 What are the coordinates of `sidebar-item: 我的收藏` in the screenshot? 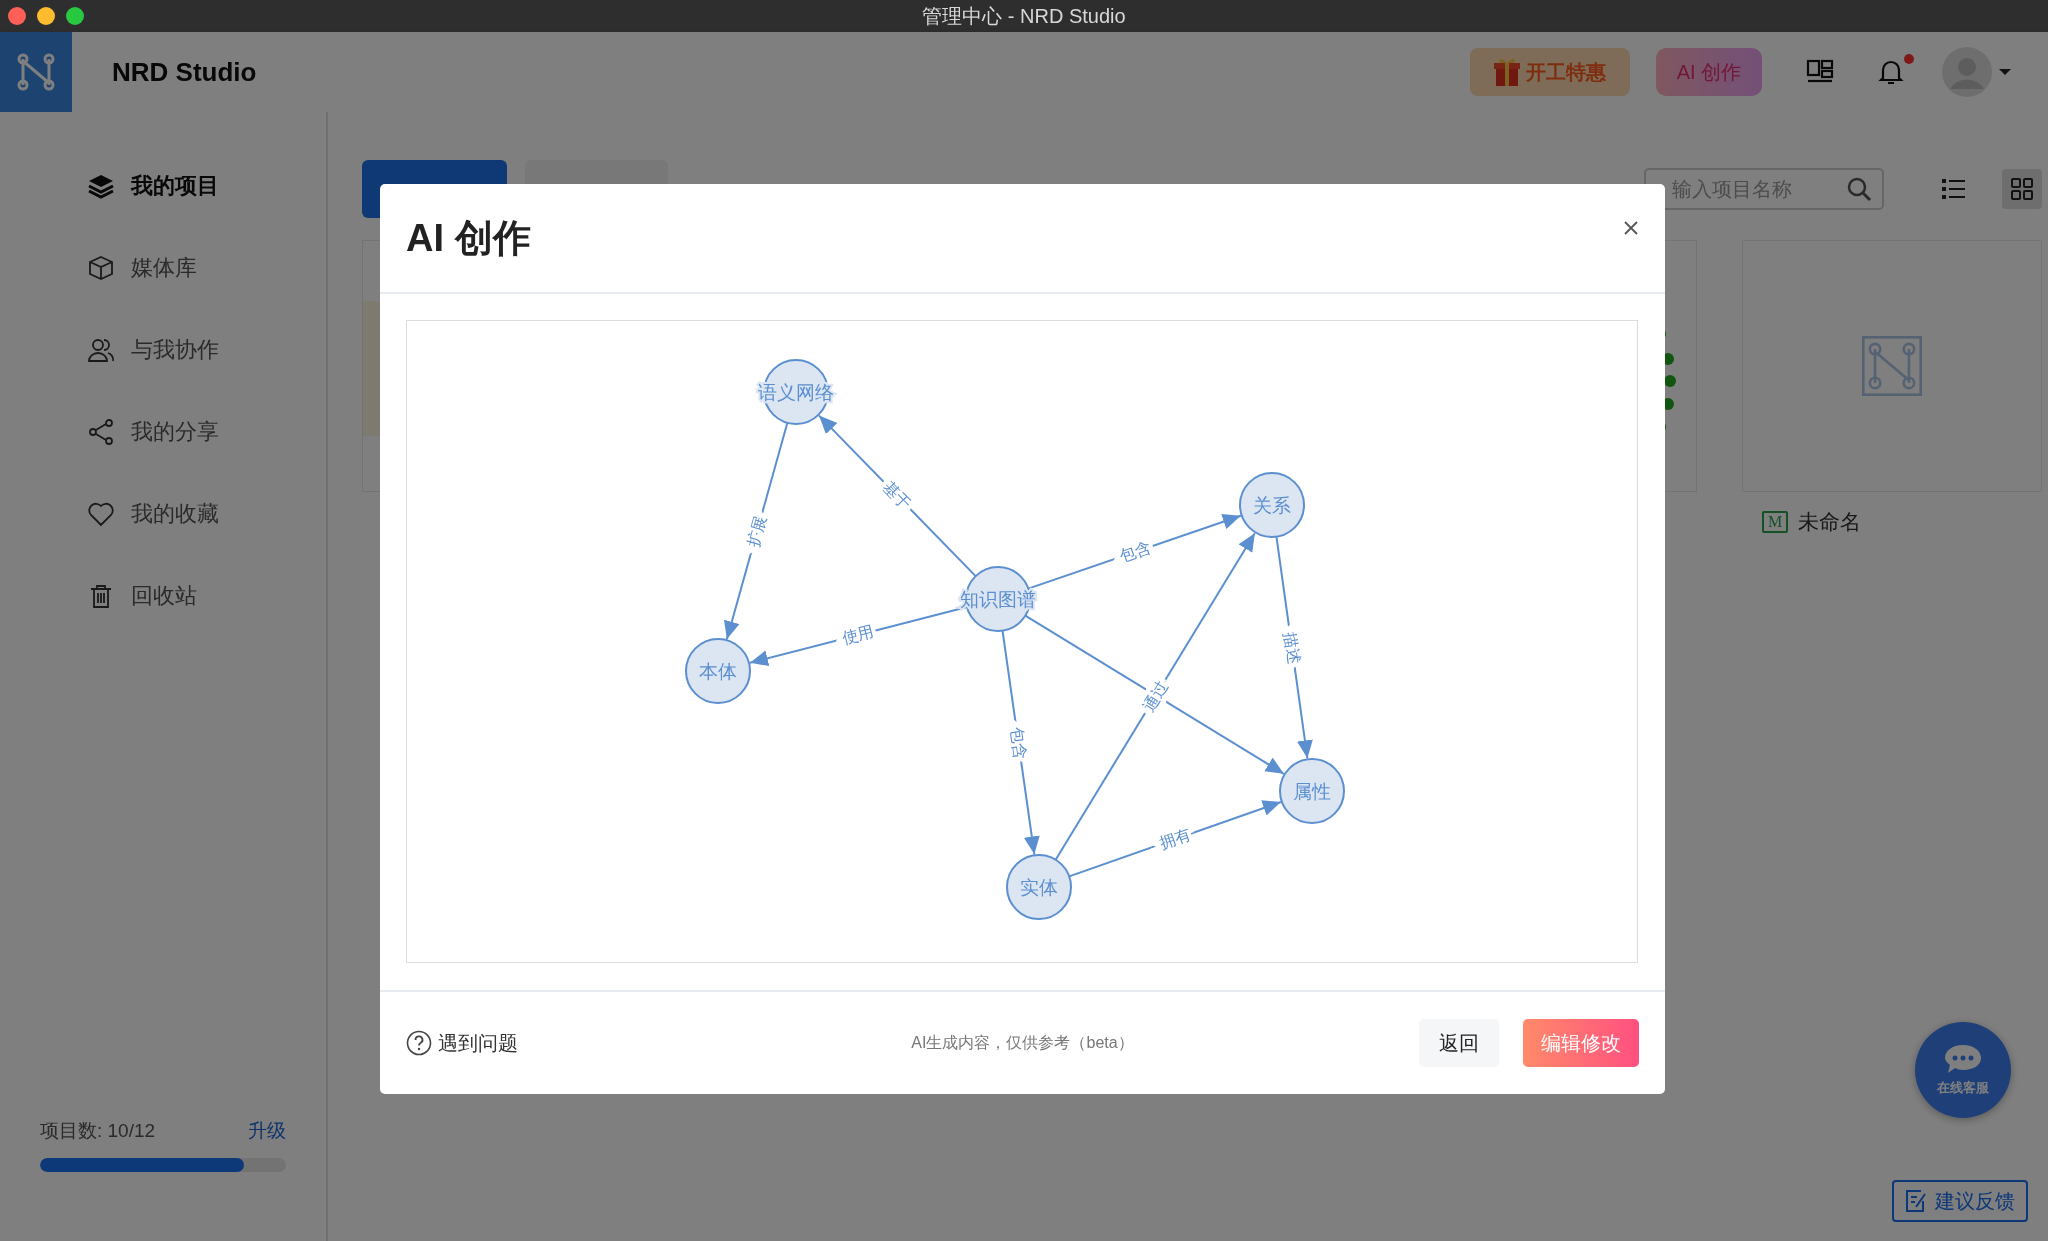 It's located at (163, 514).